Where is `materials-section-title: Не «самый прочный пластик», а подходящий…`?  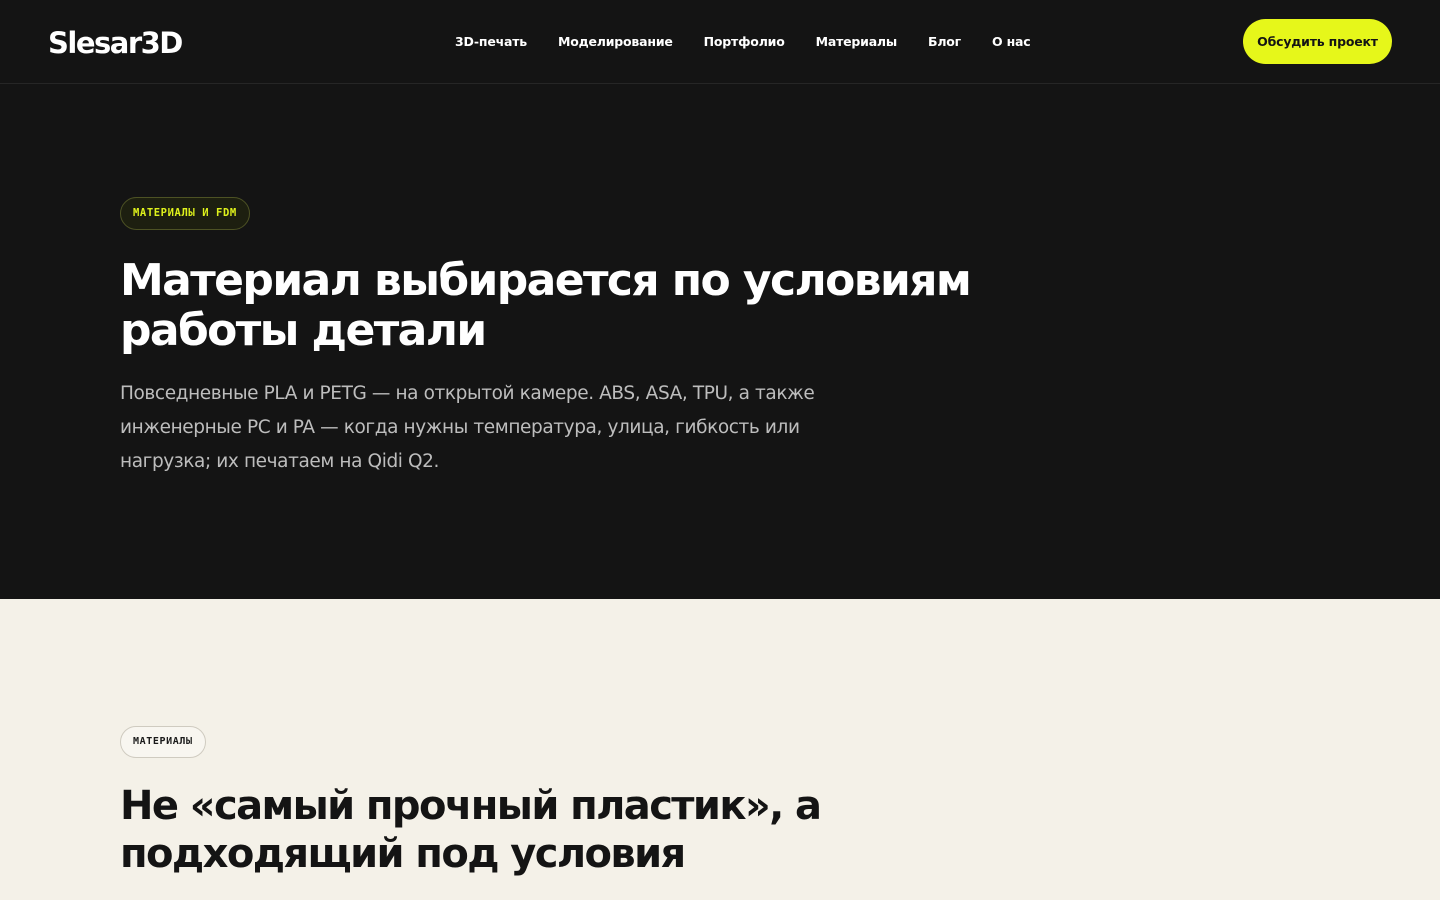 materials-section-title: Не «самый прочный пластик», а подходящий… is located at coordinates (471, 830).